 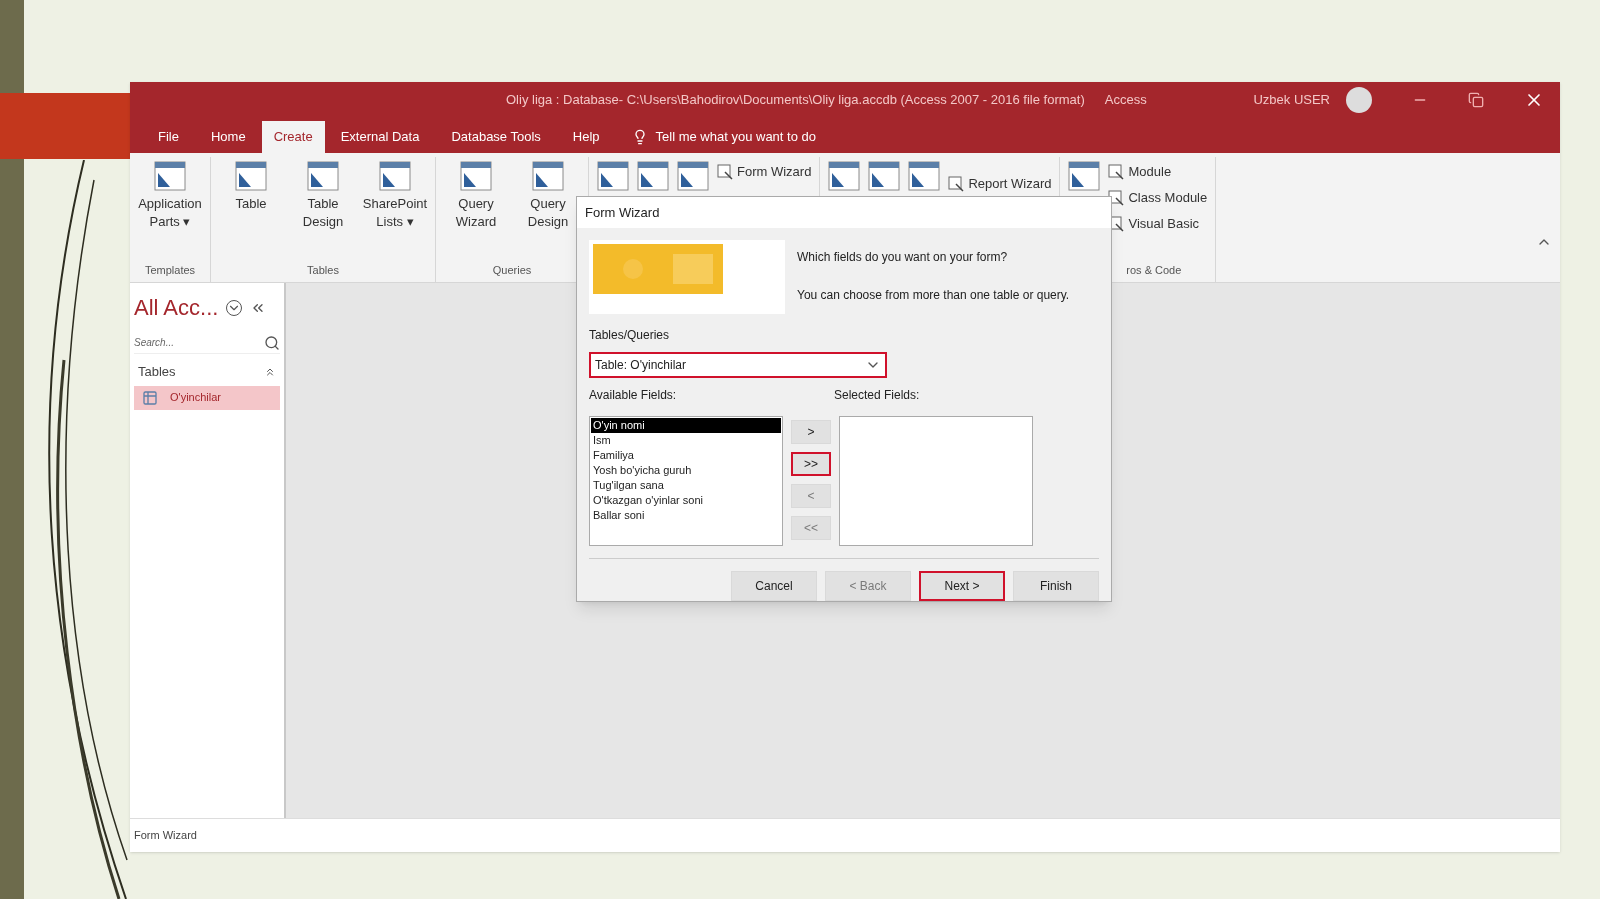 What do you see at coordinates (165, 836) in the screenshot?
I see `status-text: Form Wizard` at bounding box center [165, 836].